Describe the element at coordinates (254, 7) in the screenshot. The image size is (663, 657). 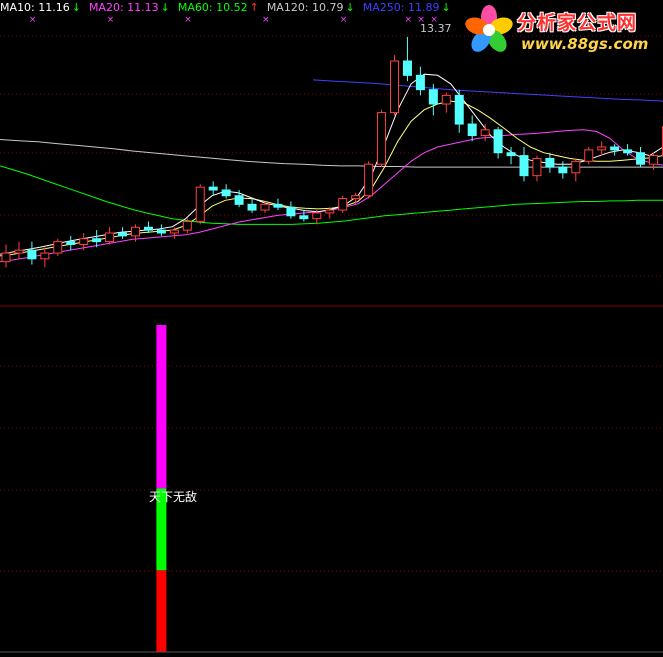
I see `trend-arrow-icon: ↑` at that location.